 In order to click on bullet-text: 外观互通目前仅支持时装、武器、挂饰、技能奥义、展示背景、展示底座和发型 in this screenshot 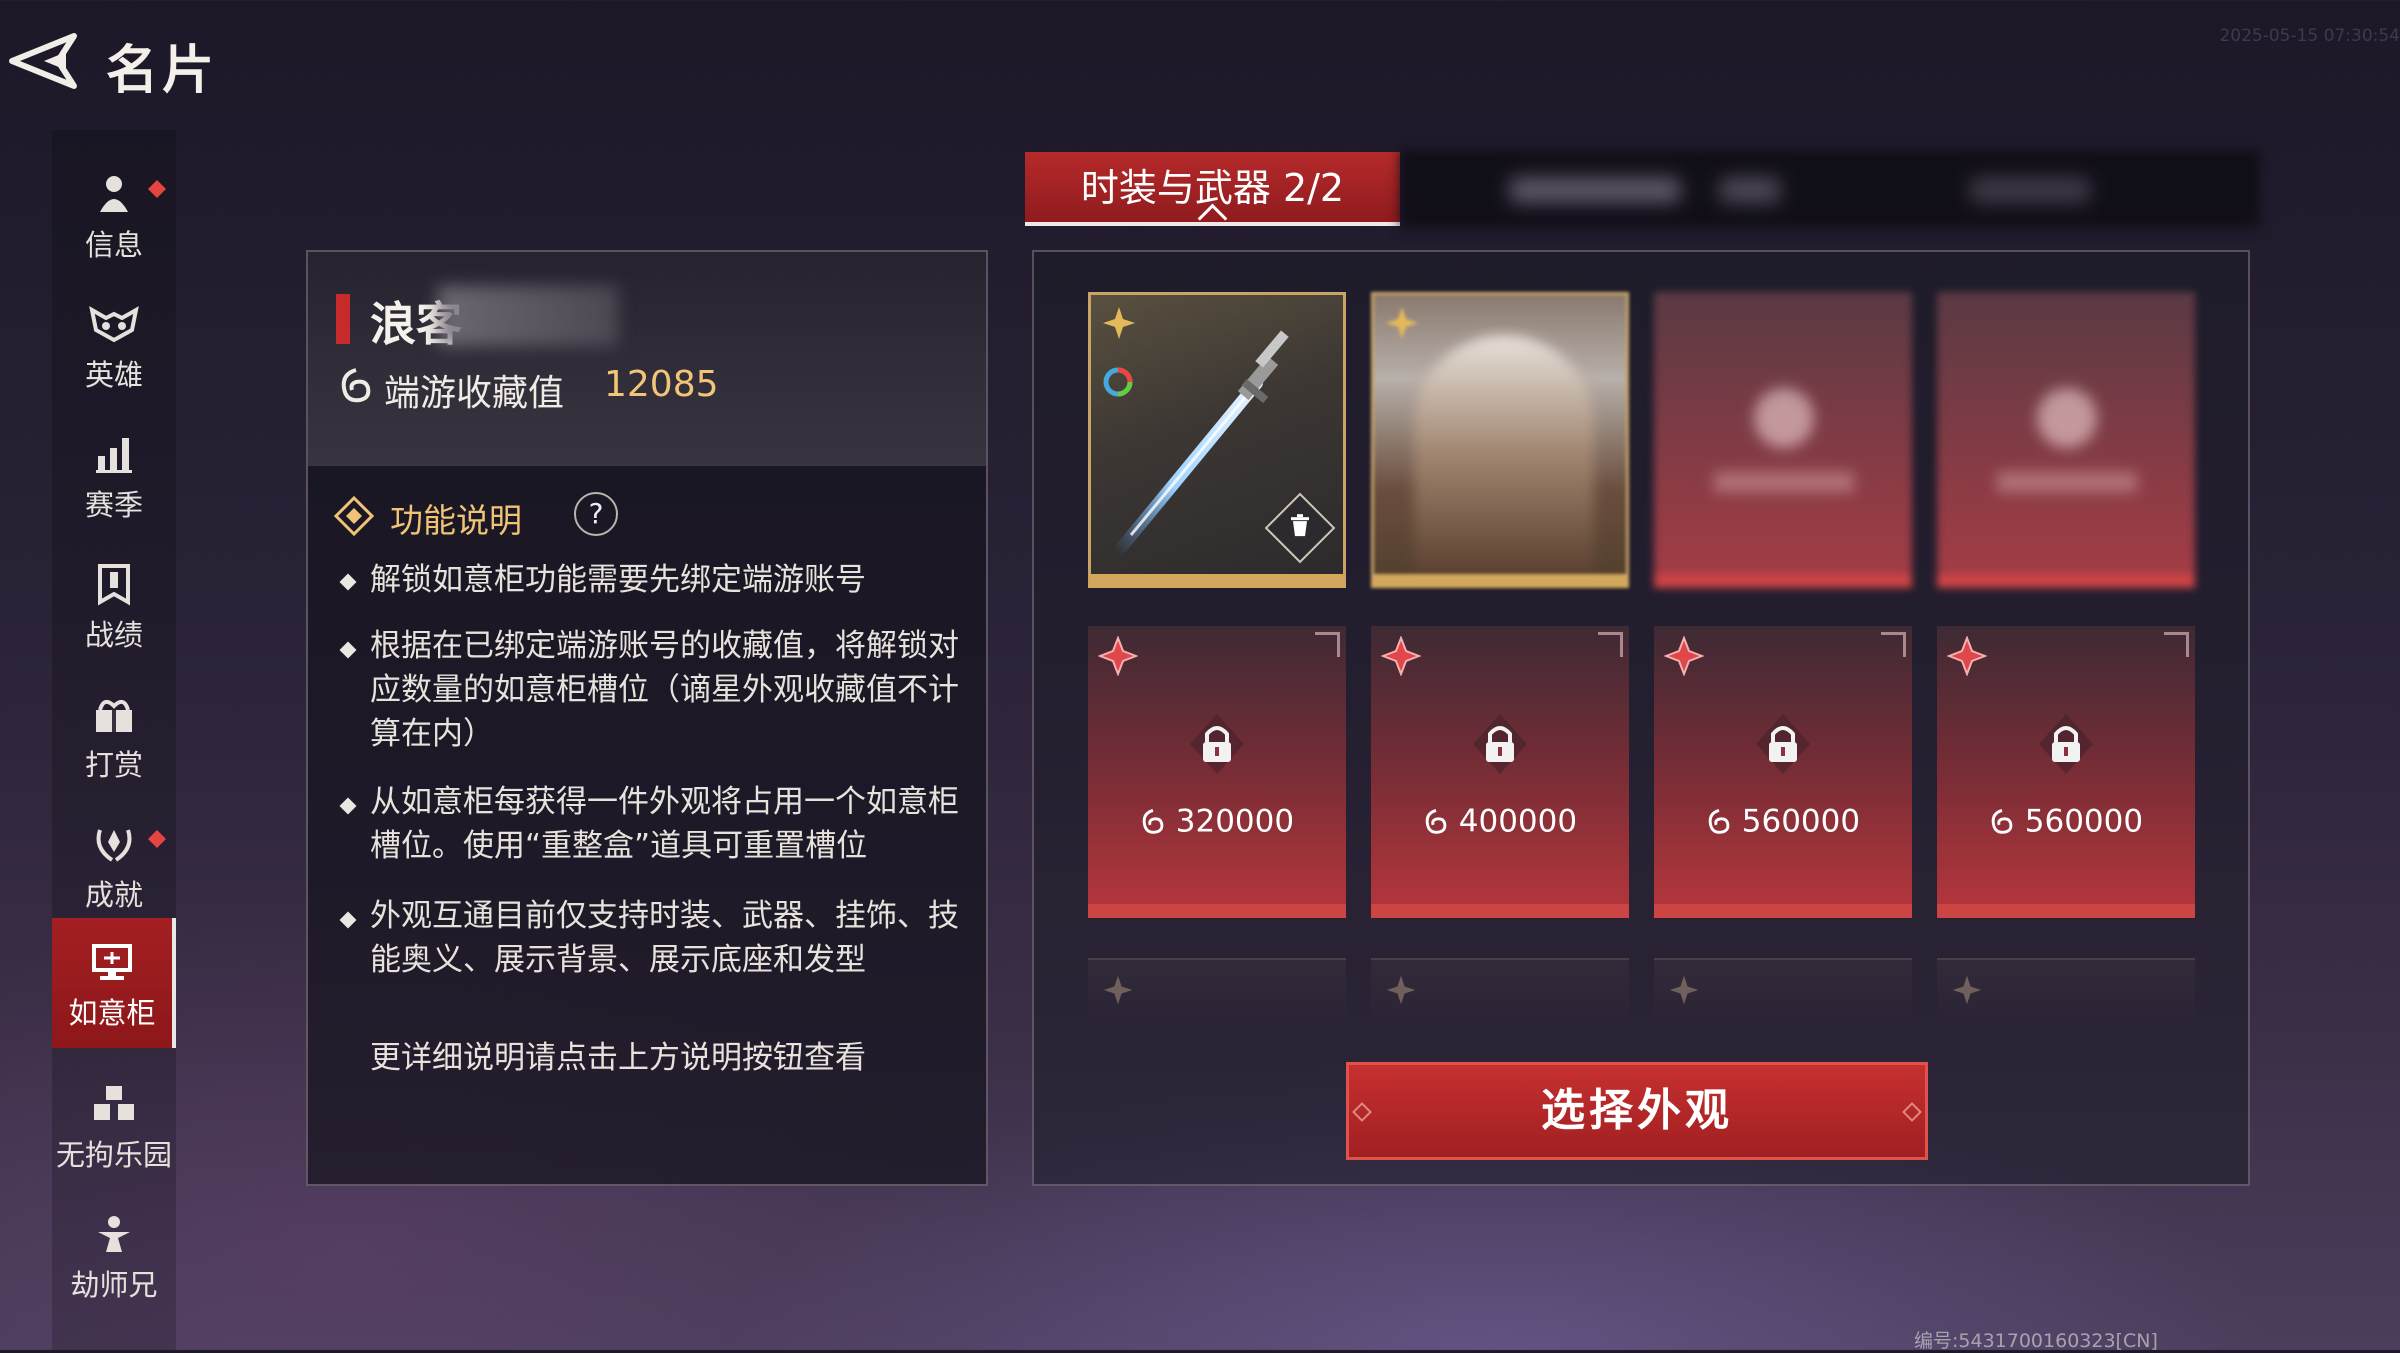, I will do `click(664, 938)`.